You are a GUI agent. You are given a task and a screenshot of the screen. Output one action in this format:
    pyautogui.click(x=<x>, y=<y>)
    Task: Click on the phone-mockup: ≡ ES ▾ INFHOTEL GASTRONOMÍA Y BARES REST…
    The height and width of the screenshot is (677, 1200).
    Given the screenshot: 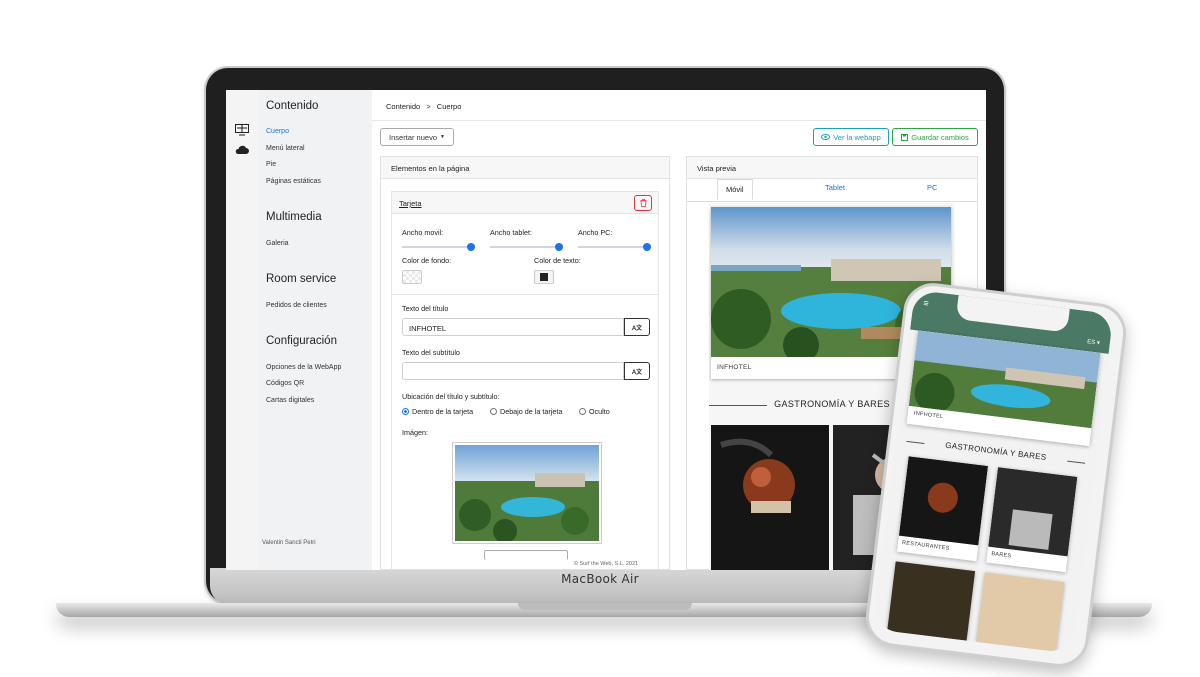 What is the action you would take?
    pyautogui.click(x=996, y=475)
    